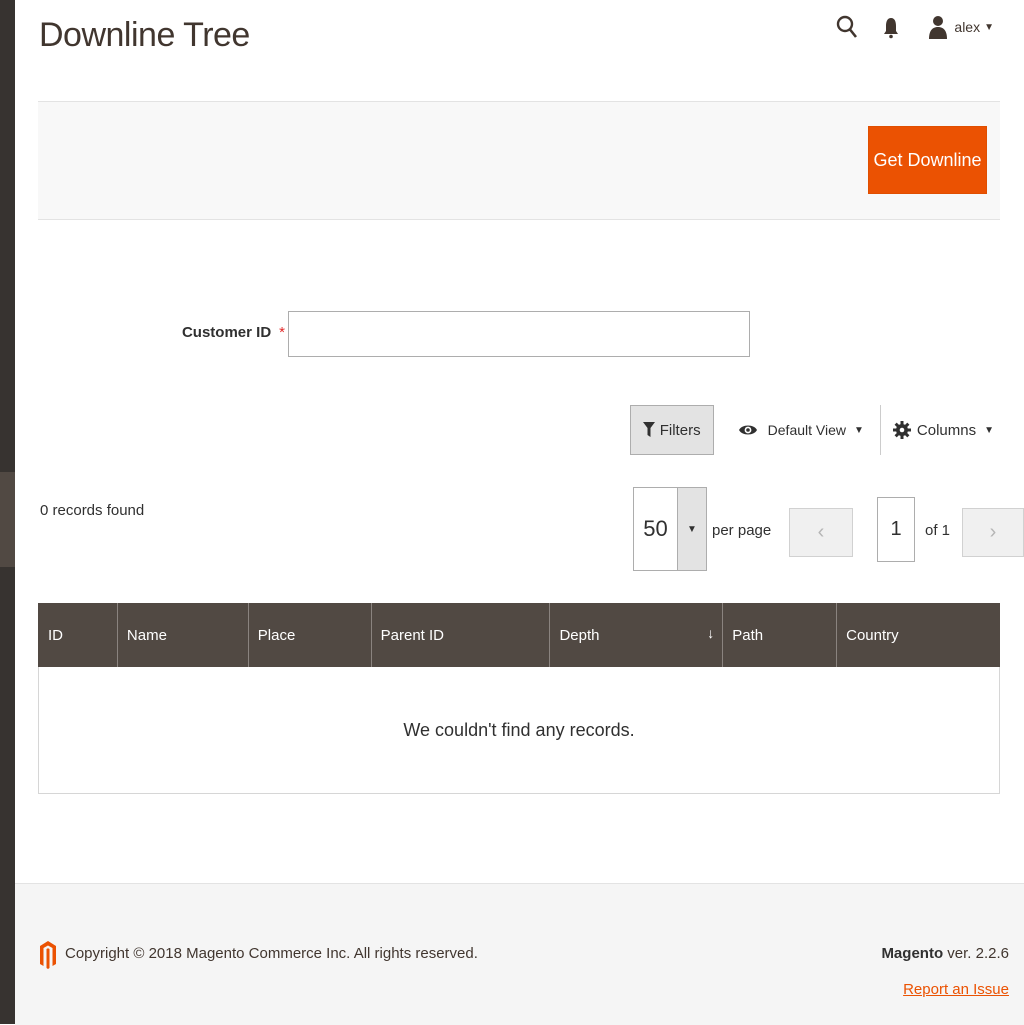 The height and width of the screenshot is (1025, 1024). What do you see at coordinates (519, 334) in the screenshot?
I see `customer-id-input` at bounding box center [519, 334].